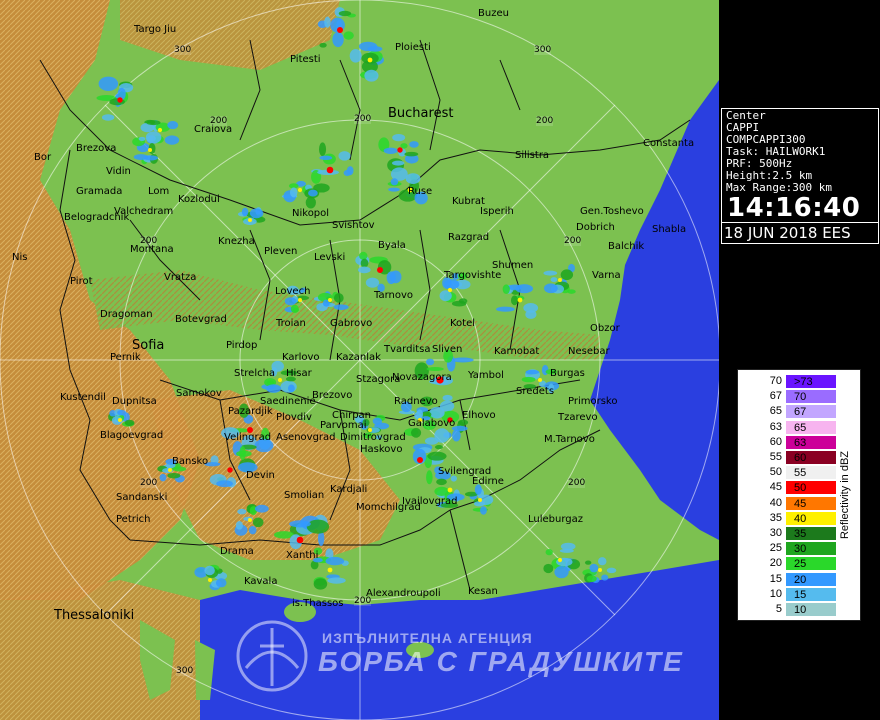 The height and width of the screenshot is (720, 880). Describe the element at coordinates (488, 481) in the screenshot. I see `city-label: Edirne` at that location.